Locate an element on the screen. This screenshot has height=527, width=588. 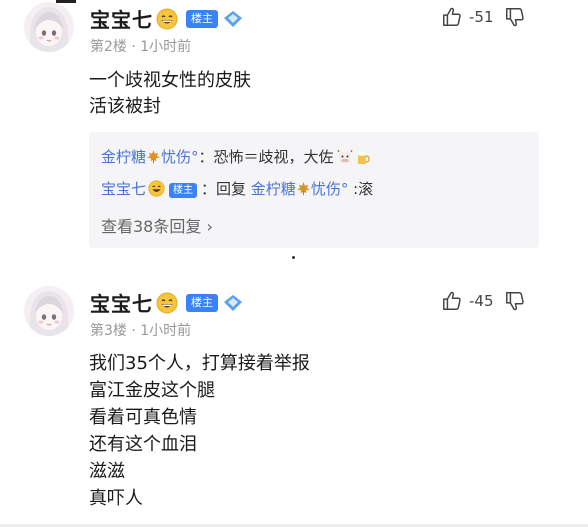
reply-prefix: ：回复 is located at coordinates (226, 189).